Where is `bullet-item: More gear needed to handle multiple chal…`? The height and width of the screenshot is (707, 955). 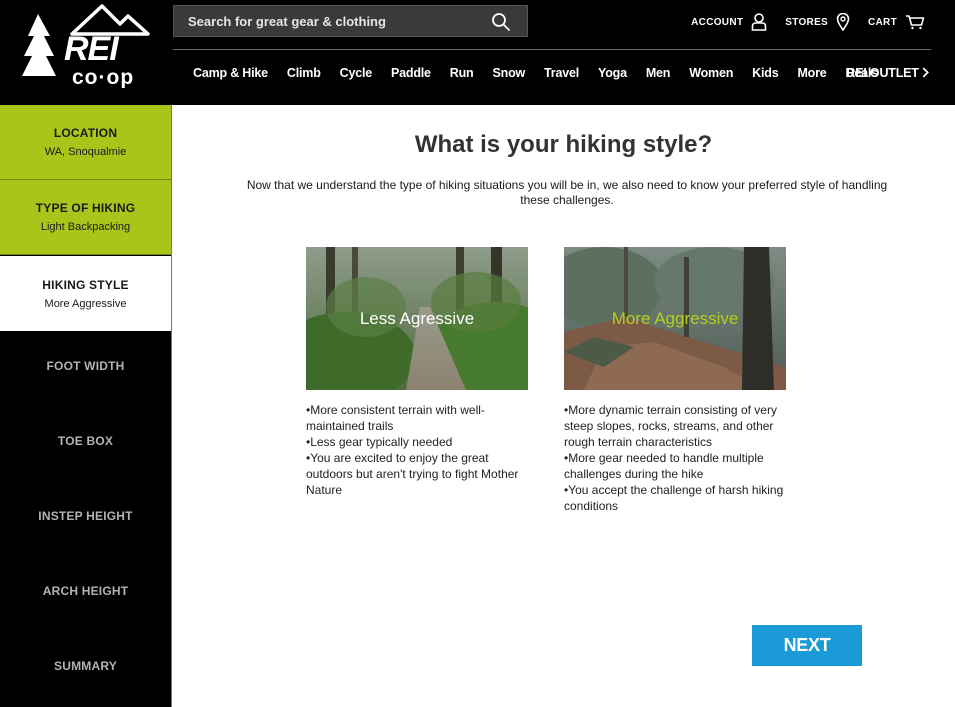 bullet-item: More gear needed to handle multiple chal… is located at coordinates (675, 466).